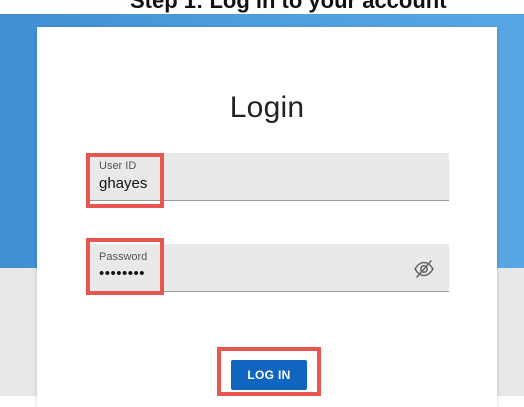 The image size is (524, 407). Describe the element at coordinates (424, 269) in the screenshot. I see `eye-slash-icon` at that location.